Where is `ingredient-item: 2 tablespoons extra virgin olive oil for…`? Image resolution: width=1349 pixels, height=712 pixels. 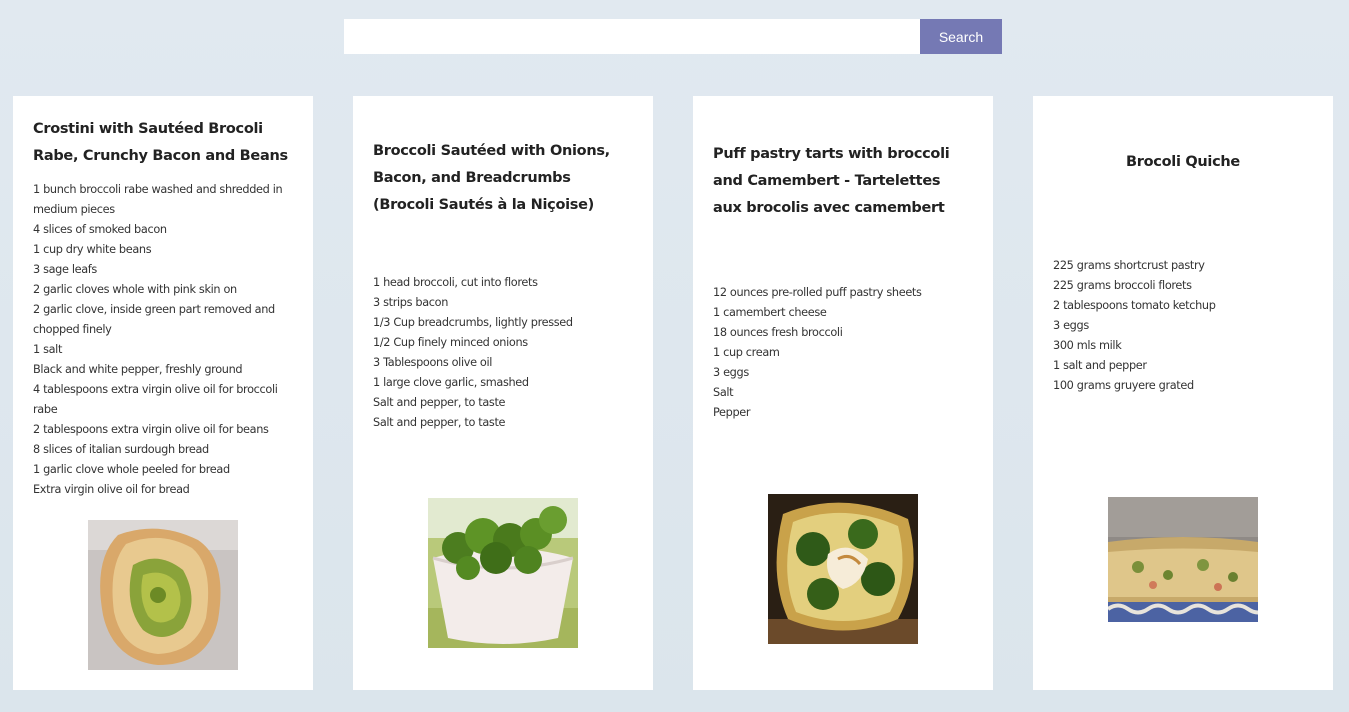 ingredient-item: 2 tablespoons extra virgin olive oil for… is located at coordinates (151, 429).